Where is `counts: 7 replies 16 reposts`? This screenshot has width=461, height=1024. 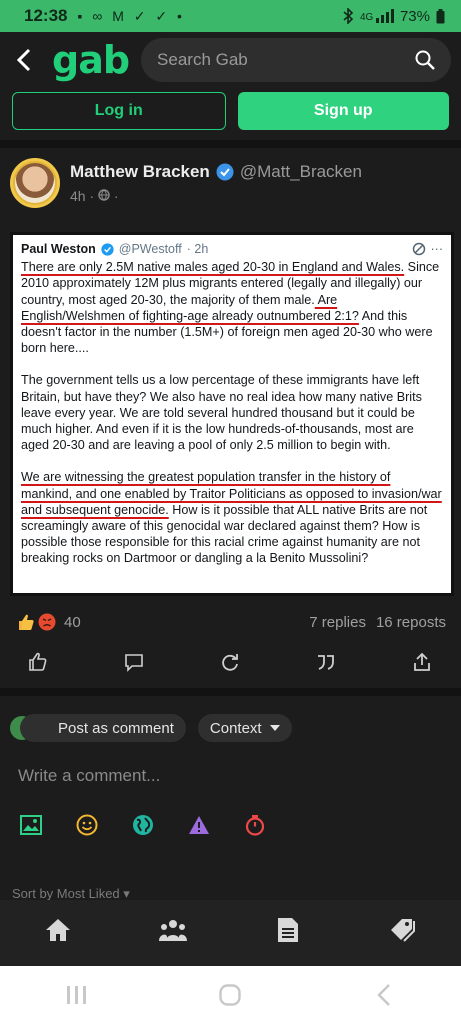 counts: 7 replies 16 reposts is located at coordinates (377, 622).